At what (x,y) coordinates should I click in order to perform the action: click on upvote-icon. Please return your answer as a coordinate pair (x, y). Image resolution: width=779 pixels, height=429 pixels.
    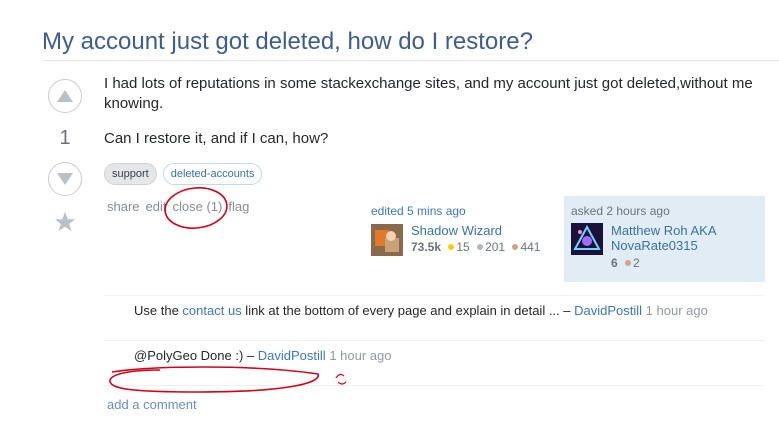
    Looking at the image, I should click on (65, 96).